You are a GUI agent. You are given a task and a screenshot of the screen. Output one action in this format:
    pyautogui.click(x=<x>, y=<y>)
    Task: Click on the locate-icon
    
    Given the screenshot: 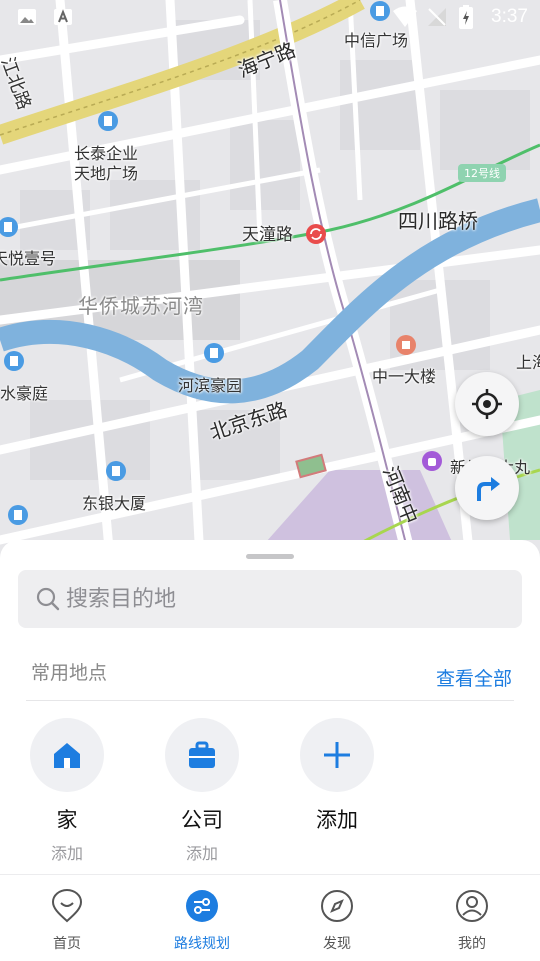 What is the action you would take?
    pyautogui.click(x=487, y=404)
    